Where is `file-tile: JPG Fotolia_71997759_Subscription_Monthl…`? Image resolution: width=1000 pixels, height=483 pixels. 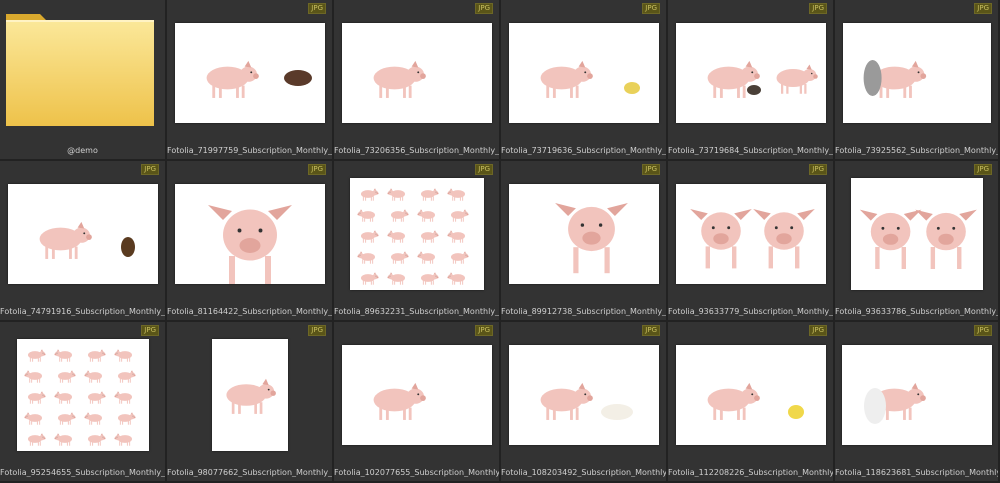 file-tile: JPG Fotolia_71997759_Subscription_Monthl… is located at coordinates (250, 80).